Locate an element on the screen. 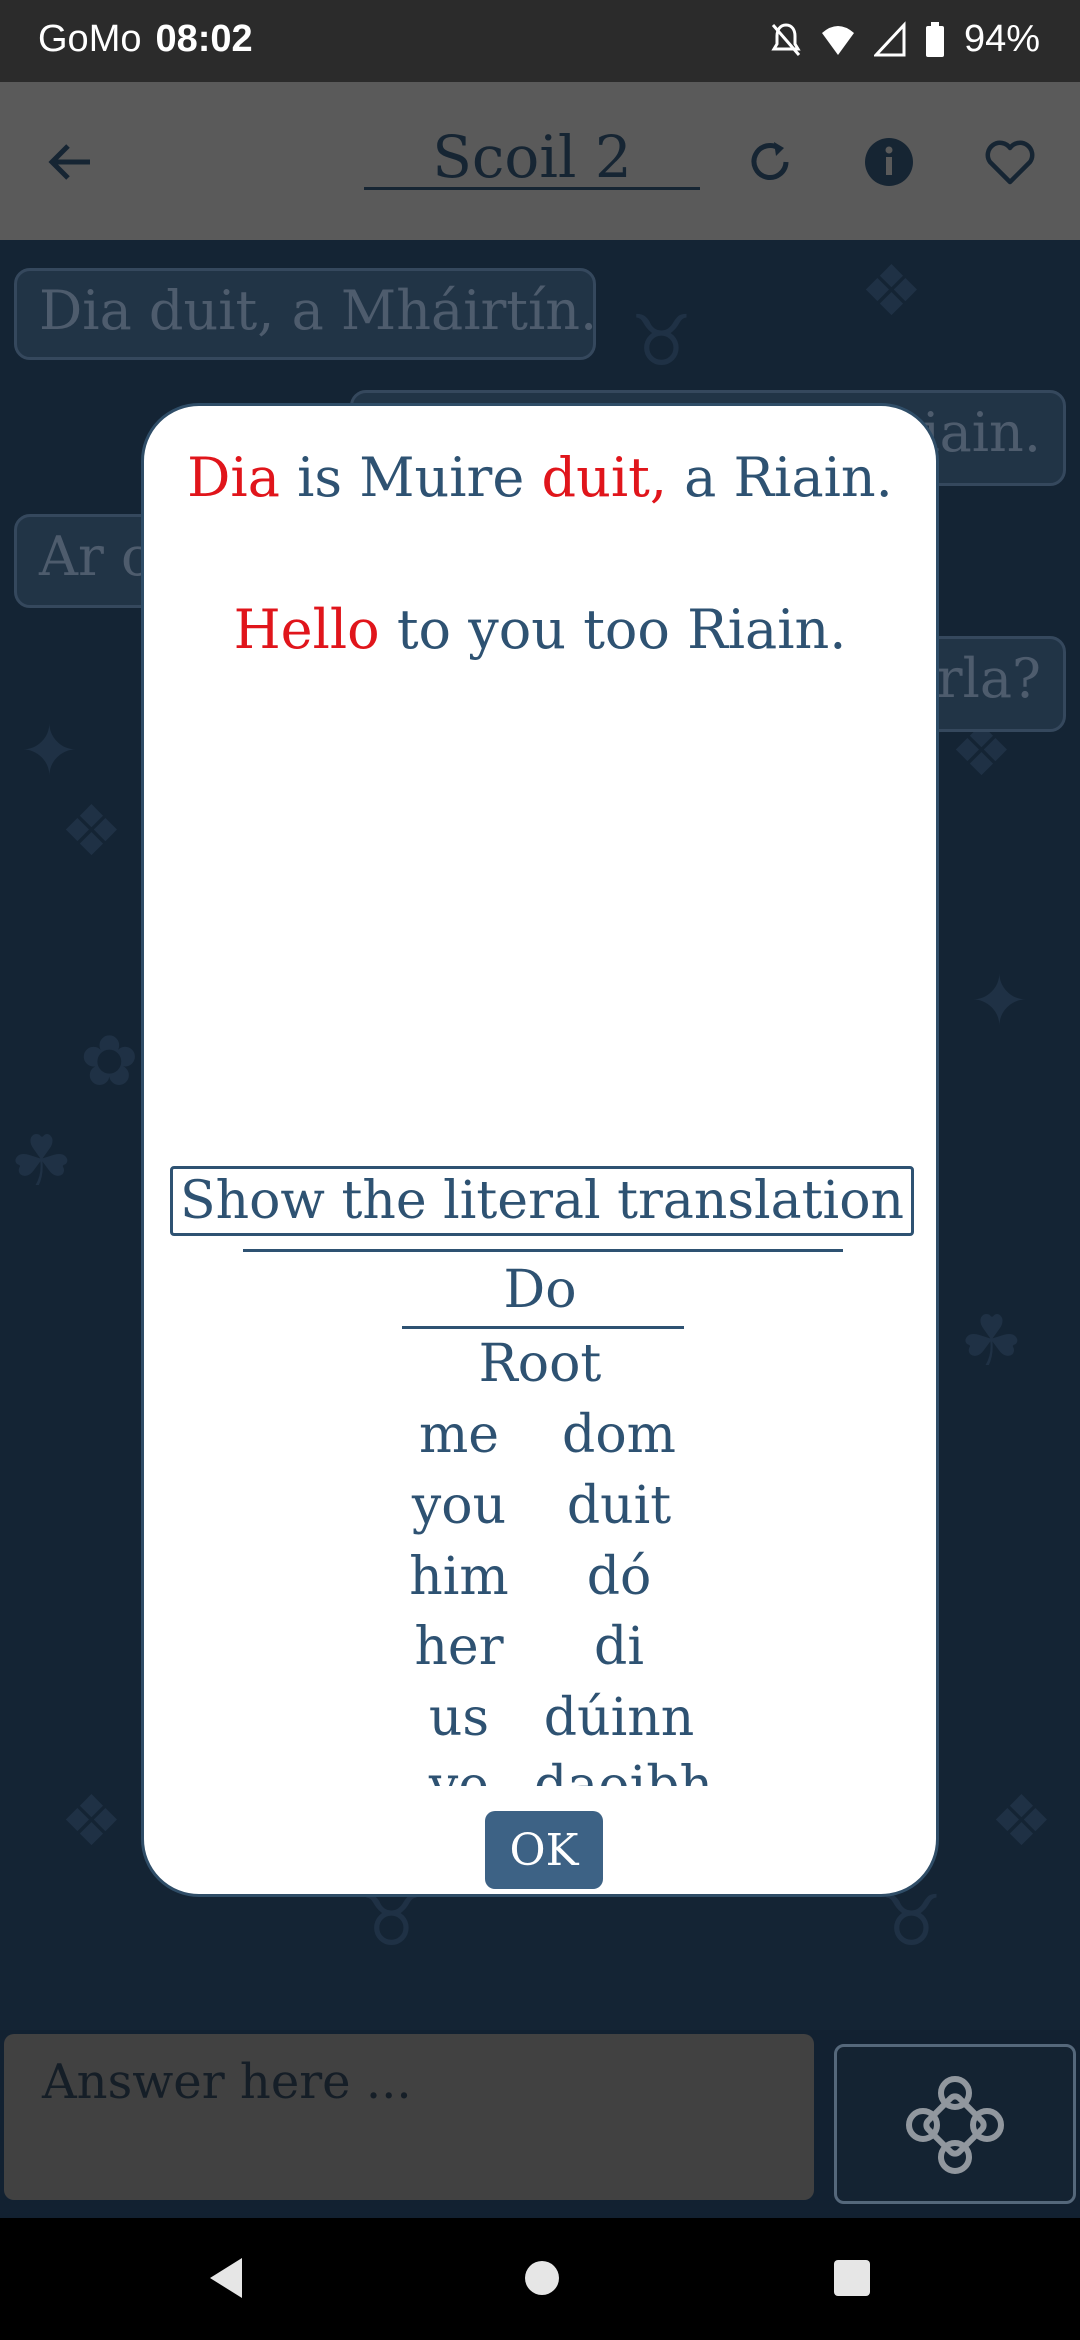 This screenshot has width=1080, height=2340. english-pronoun: him is located at coordinates (459, 1577).